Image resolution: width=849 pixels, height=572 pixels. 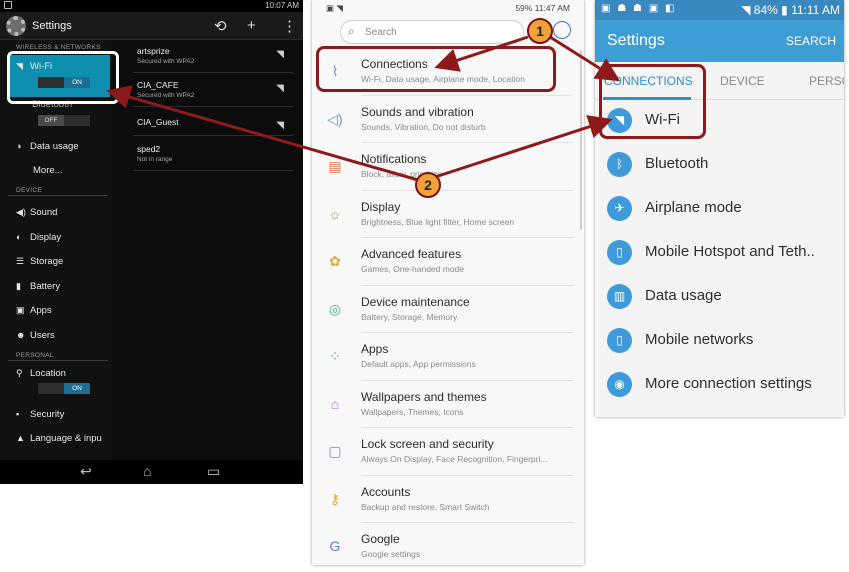 What do you see at coordinates (34, 310) in the screenshot?
I see `nav-apps: ▣ Apps` at bounding box center [34, 310].